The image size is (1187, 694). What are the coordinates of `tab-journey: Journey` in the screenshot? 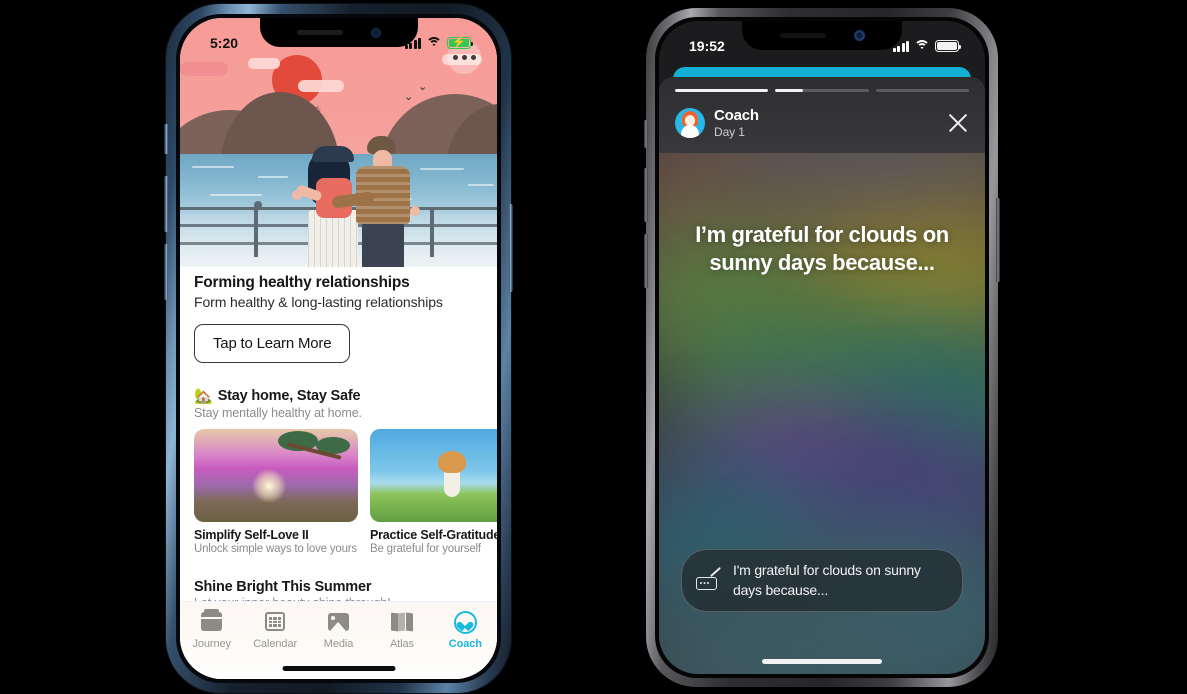 It's located at (211, 629).